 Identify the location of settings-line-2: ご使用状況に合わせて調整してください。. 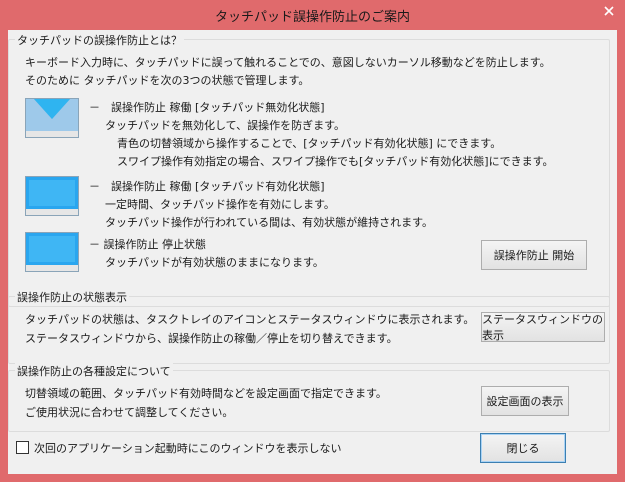
(129, 412).